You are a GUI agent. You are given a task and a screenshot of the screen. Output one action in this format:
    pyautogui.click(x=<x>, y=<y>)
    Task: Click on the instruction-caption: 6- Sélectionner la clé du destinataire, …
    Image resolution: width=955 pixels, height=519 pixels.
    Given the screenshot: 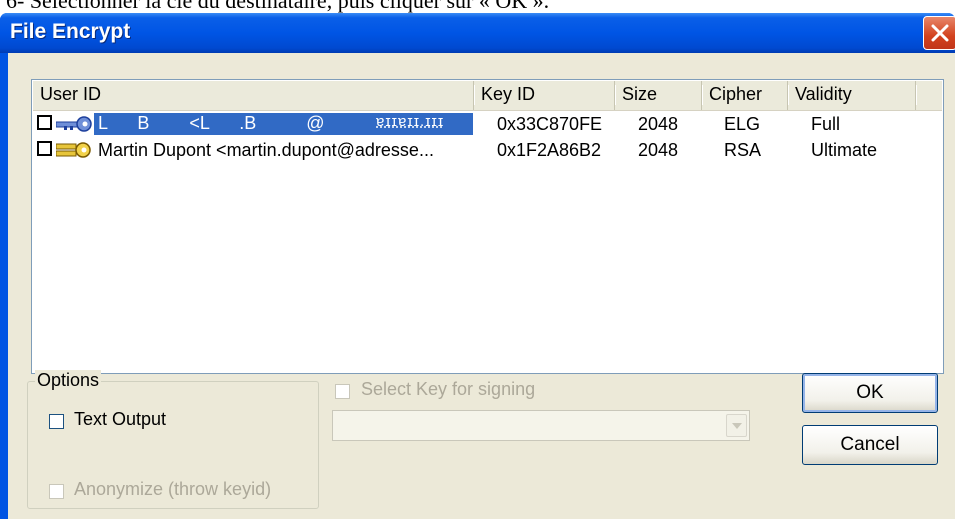 What is the action you would take?
    pyautogui.click(x=278, y=6)
    